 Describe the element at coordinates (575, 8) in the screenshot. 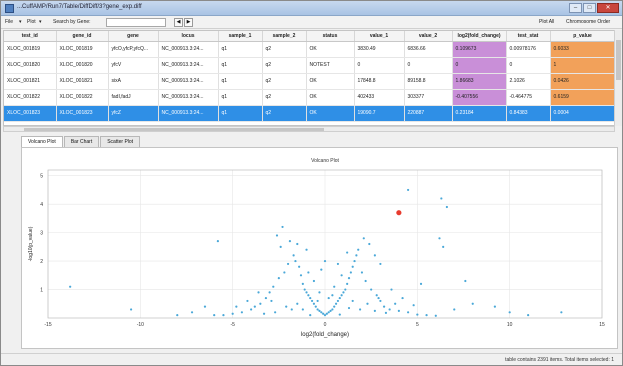

I see `minimize-button: –` at that location.